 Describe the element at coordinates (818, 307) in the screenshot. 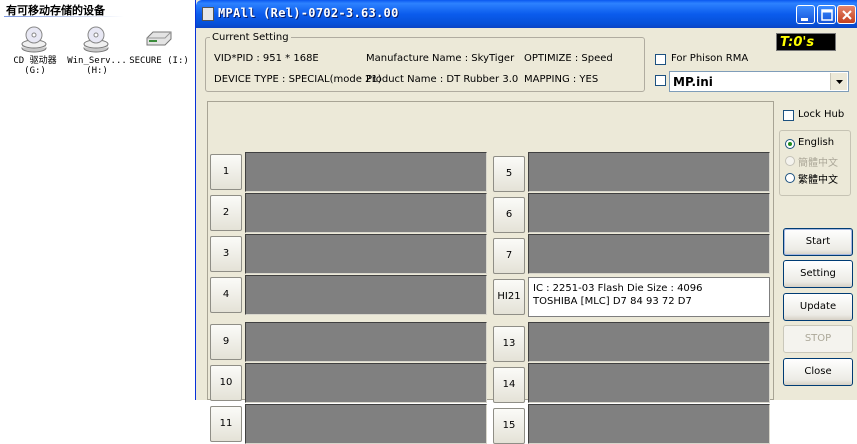

I see `update-button: Update` at that location.